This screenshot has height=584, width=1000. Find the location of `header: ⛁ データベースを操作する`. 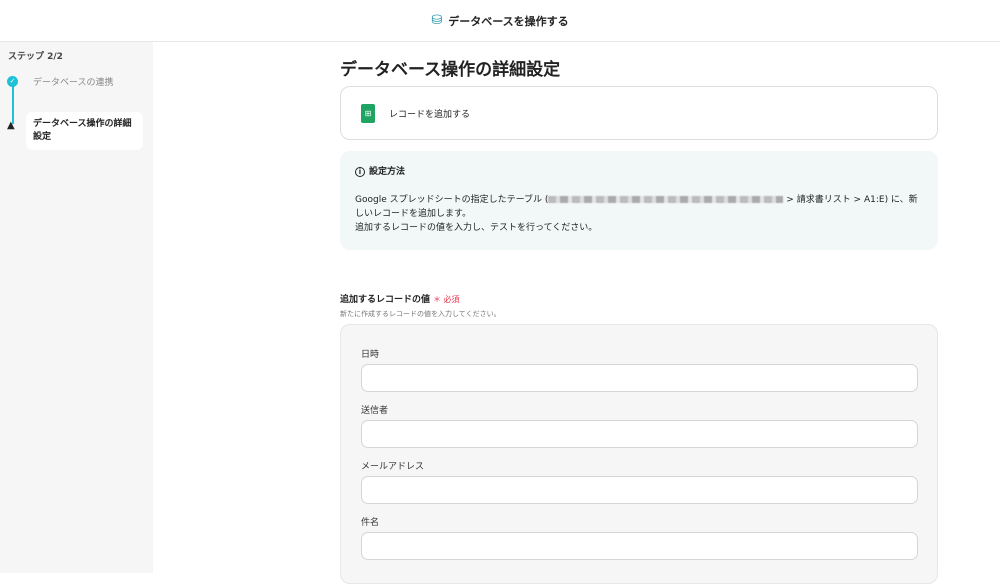

header: ⛁ データベースを操作する is located at coordinates (500, 21).